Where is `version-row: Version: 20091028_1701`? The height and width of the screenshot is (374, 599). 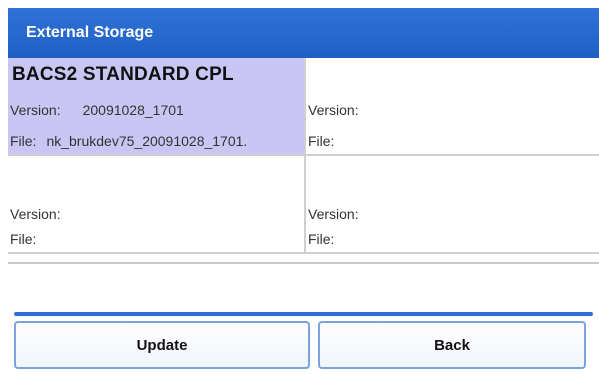 version-row: Version: 20091028_1701 is located at coordinates (97, 110).